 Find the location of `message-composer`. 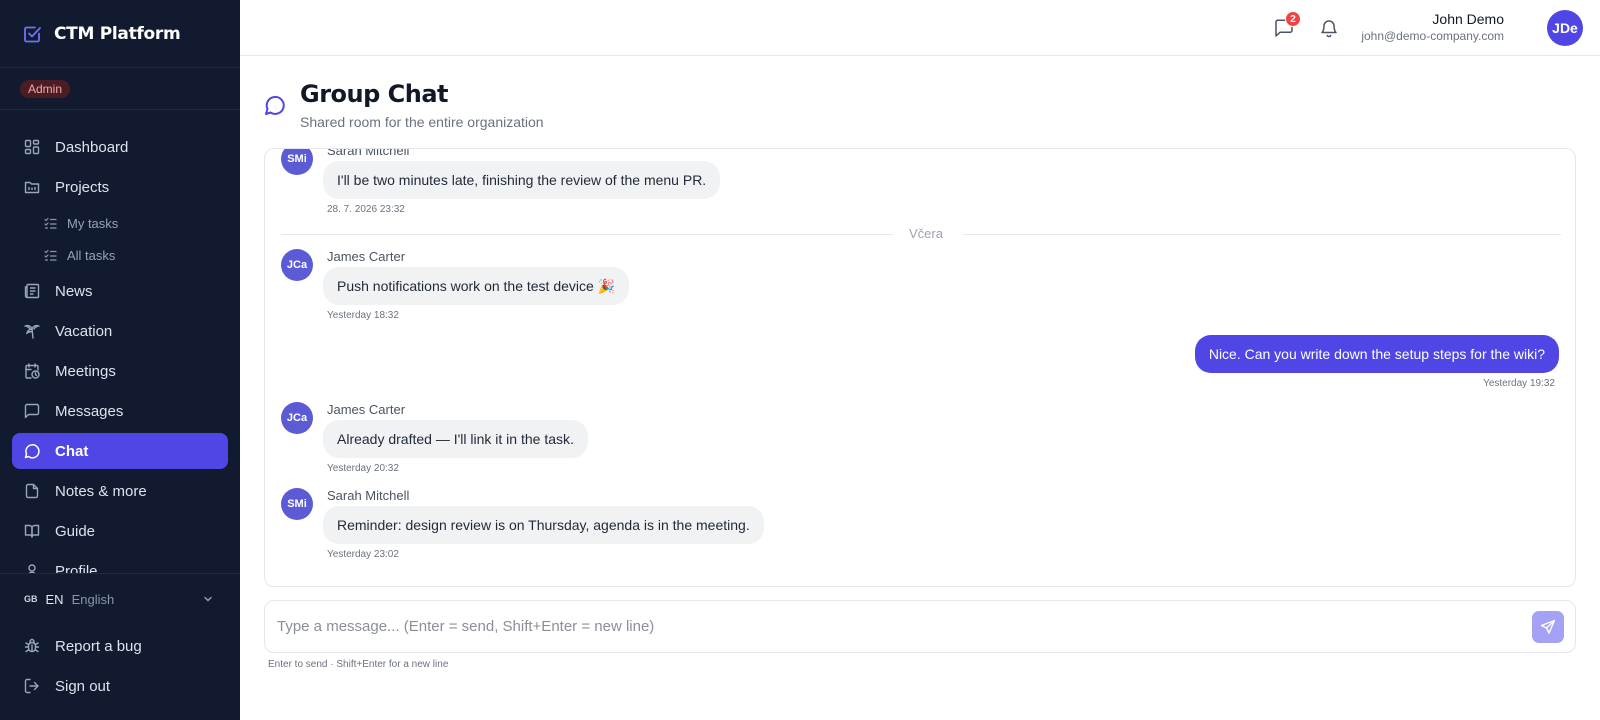

message-composer is located at coordinates (920, 626).